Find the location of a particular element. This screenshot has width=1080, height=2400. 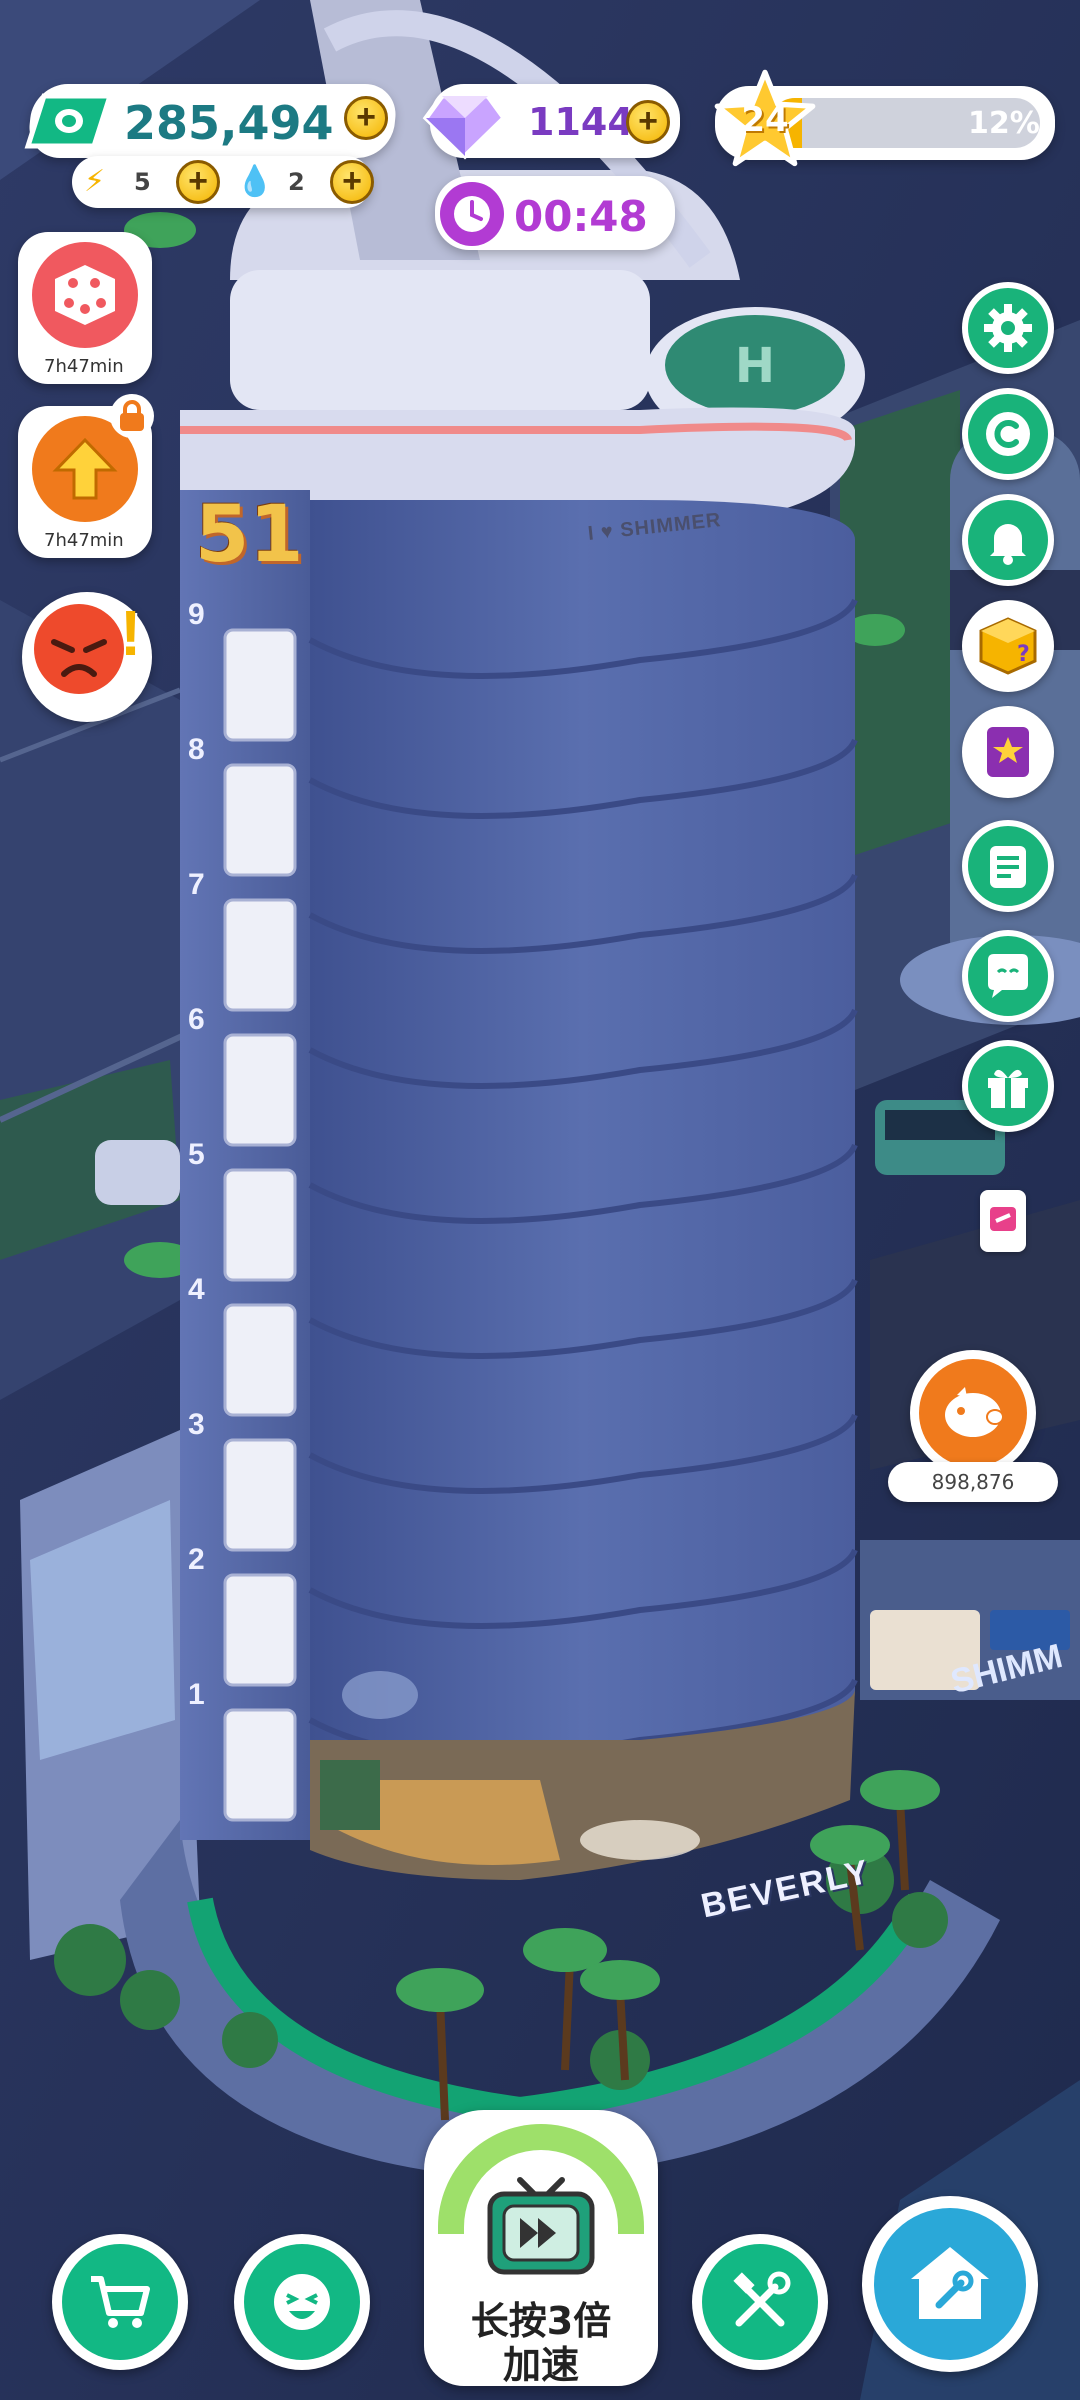

settings-button is located at coordinates (1008, 328).